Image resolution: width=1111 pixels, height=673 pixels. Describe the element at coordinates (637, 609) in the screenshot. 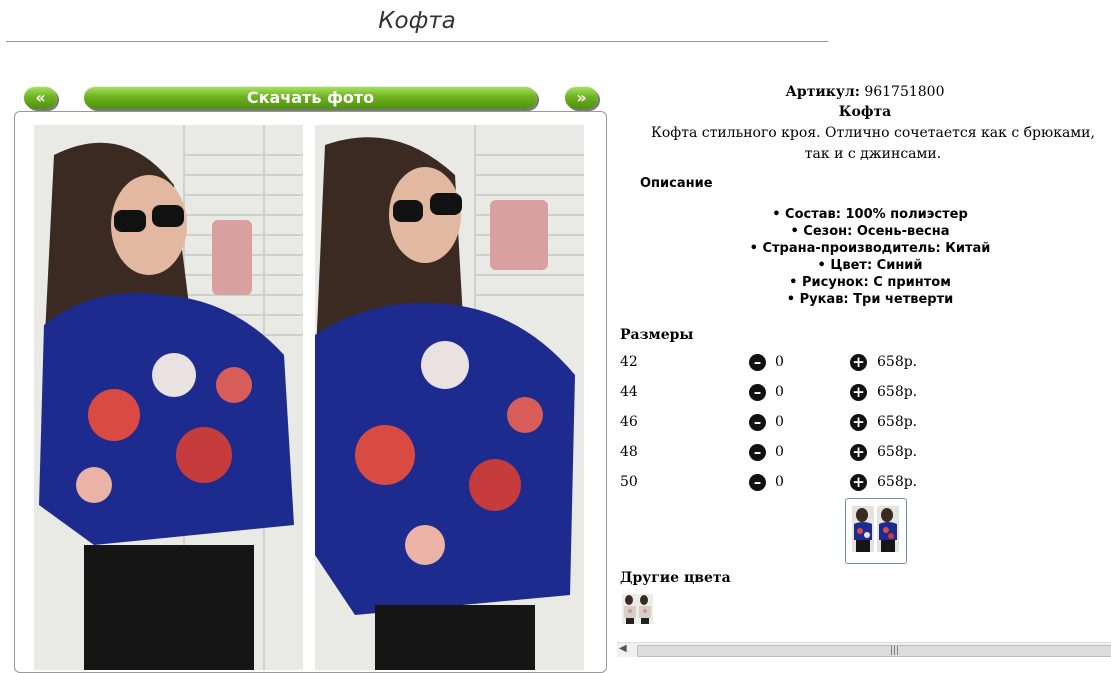

I see `color-swatch` at that location.